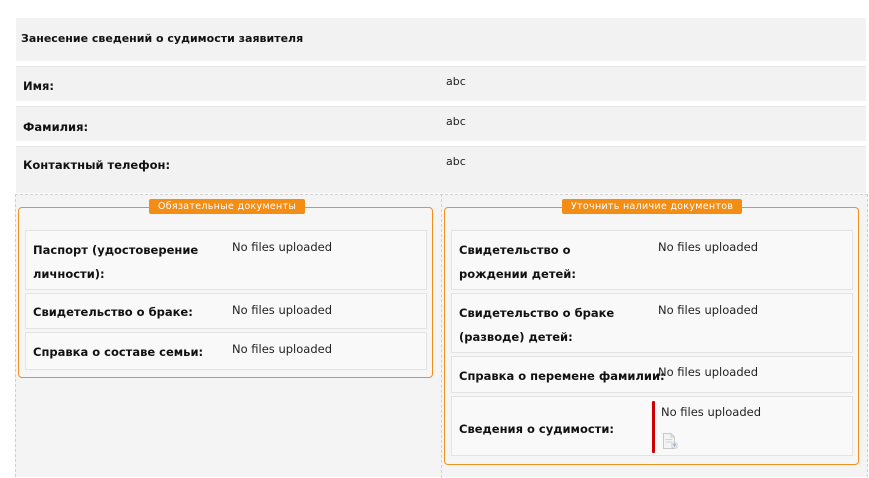  I want to click on first-name-value: abc, so click(456, 81).